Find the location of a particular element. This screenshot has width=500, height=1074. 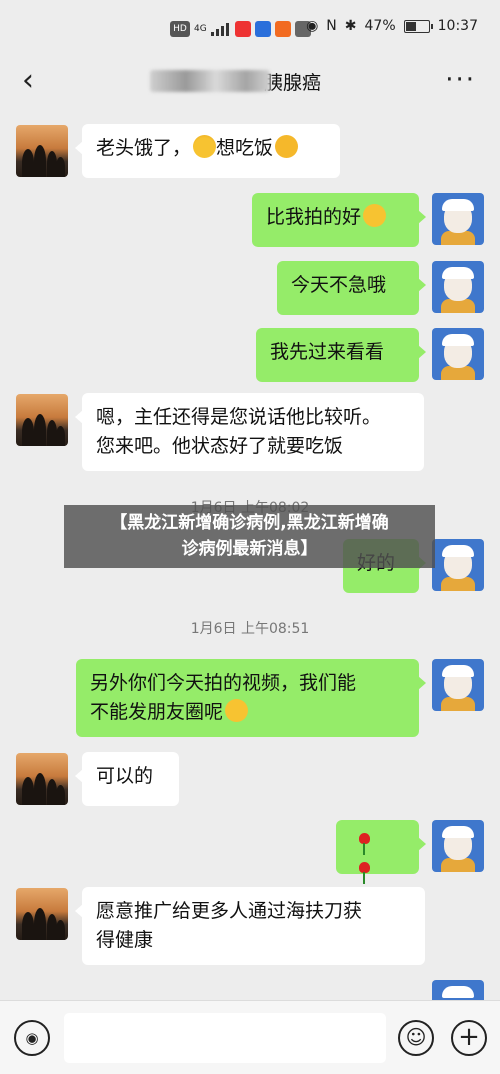

emoji-button: ☺ is located at coordinates (416, 1038).